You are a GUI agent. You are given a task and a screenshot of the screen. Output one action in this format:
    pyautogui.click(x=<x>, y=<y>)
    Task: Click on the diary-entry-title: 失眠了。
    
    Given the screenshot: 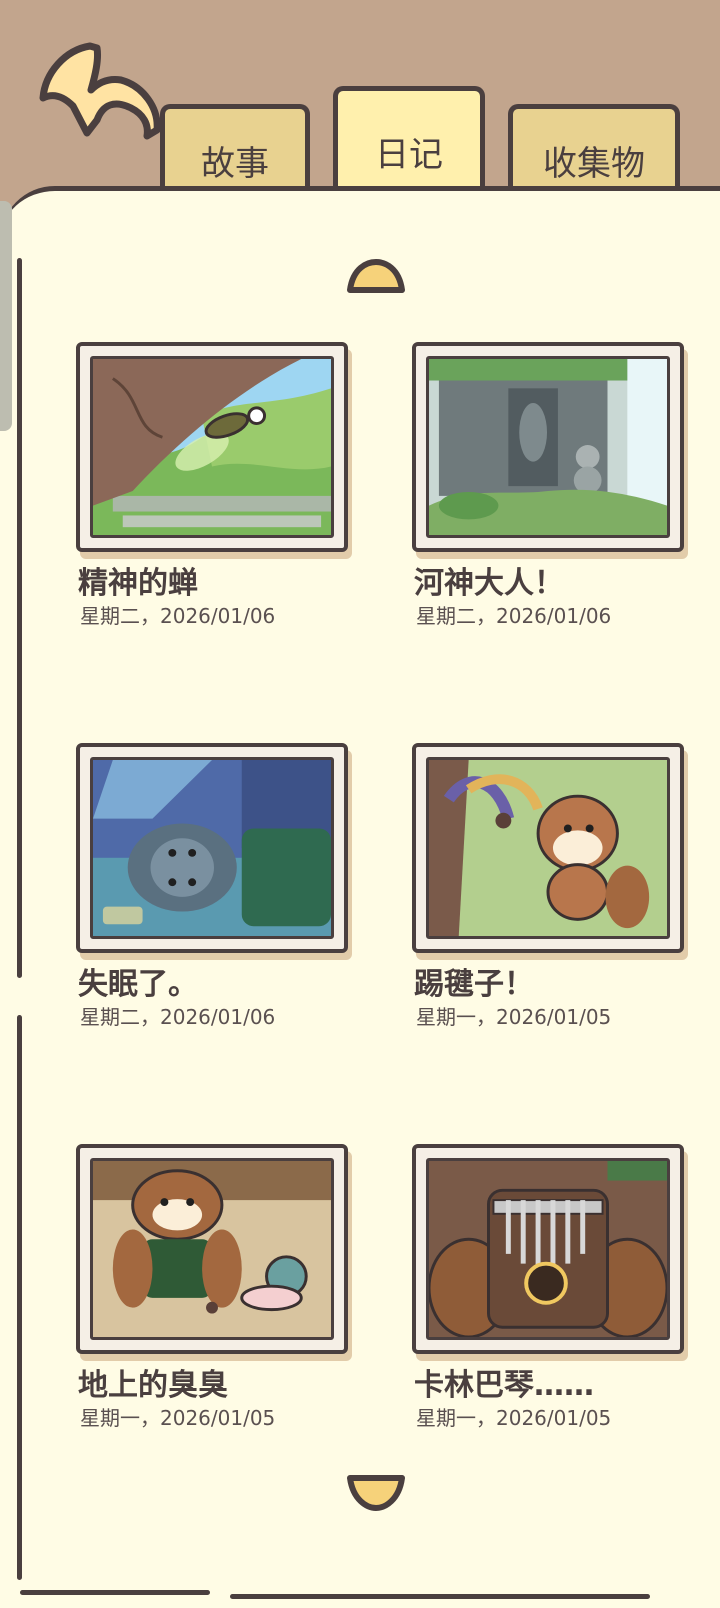 What is the action you would take?
    pyautogui.click(x=138, y=984)
    